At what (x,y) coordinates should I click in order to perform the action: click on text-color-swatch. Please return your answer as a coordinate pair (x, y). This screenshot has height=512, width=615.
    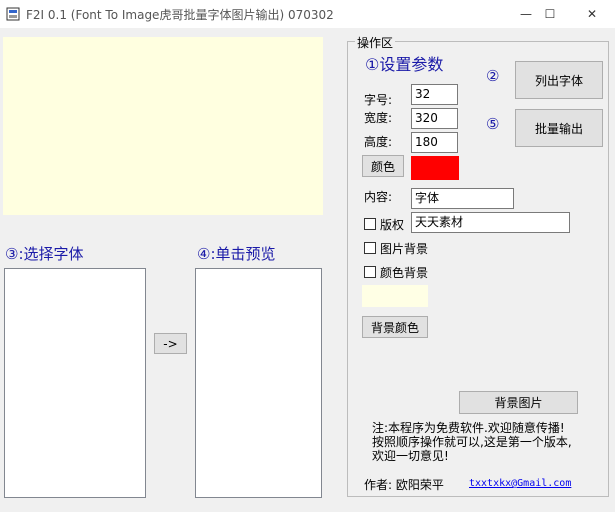
    Looking at the image, I should click on (435, 168).